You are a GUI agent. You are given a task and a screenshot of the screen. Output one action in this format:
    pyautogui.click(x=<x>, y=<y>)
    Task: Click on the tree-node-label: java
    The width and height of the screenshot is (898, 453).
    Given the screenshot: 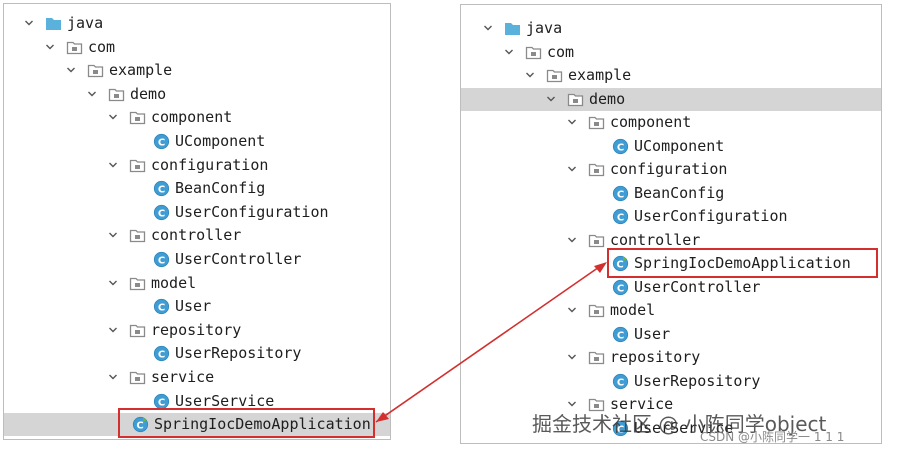 What is the action you would take?
    pyautogui.click(x=544, y=28)
    